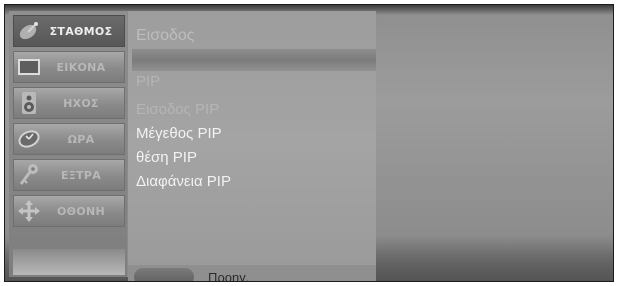 The height and width of the screenshot is (286, 618). What do you see at coordinates (81, 67) in the screenshot?
I see `sidebar-item-label: ΕΙΚΟΝΑ` at bounding box center [81, 67].